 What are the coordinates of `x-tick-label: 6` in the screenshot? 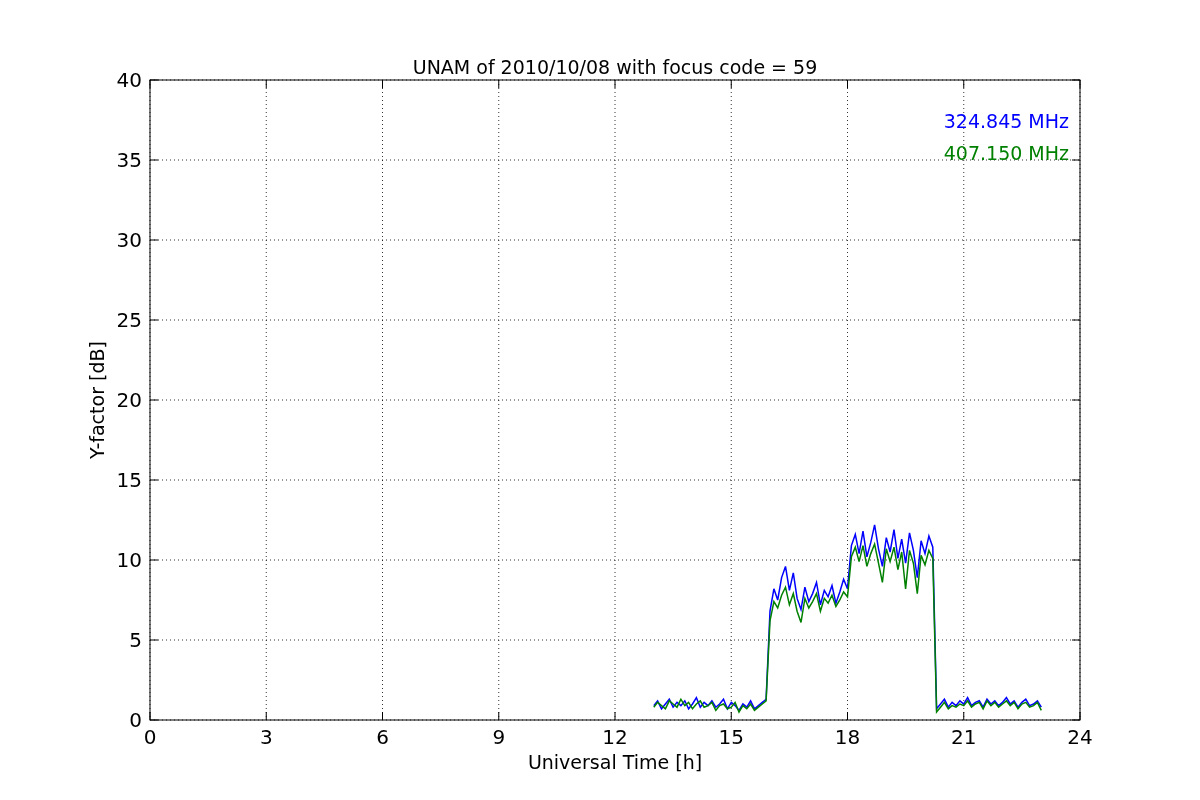 It's located at (382, 737).